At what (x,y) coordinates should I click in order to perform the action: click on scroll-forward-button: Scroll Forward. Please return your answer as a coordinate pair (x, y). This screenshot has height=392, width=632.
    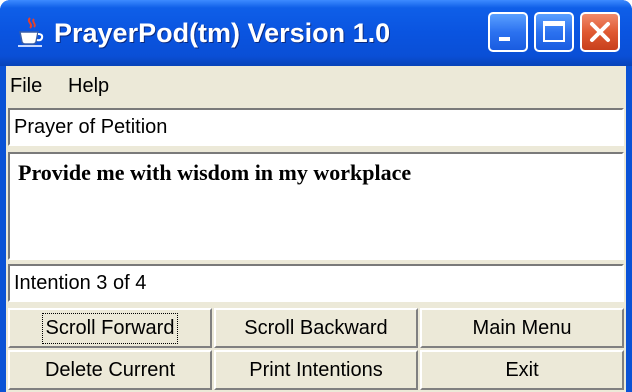
    Looking at the image, I should click on (110, 328).